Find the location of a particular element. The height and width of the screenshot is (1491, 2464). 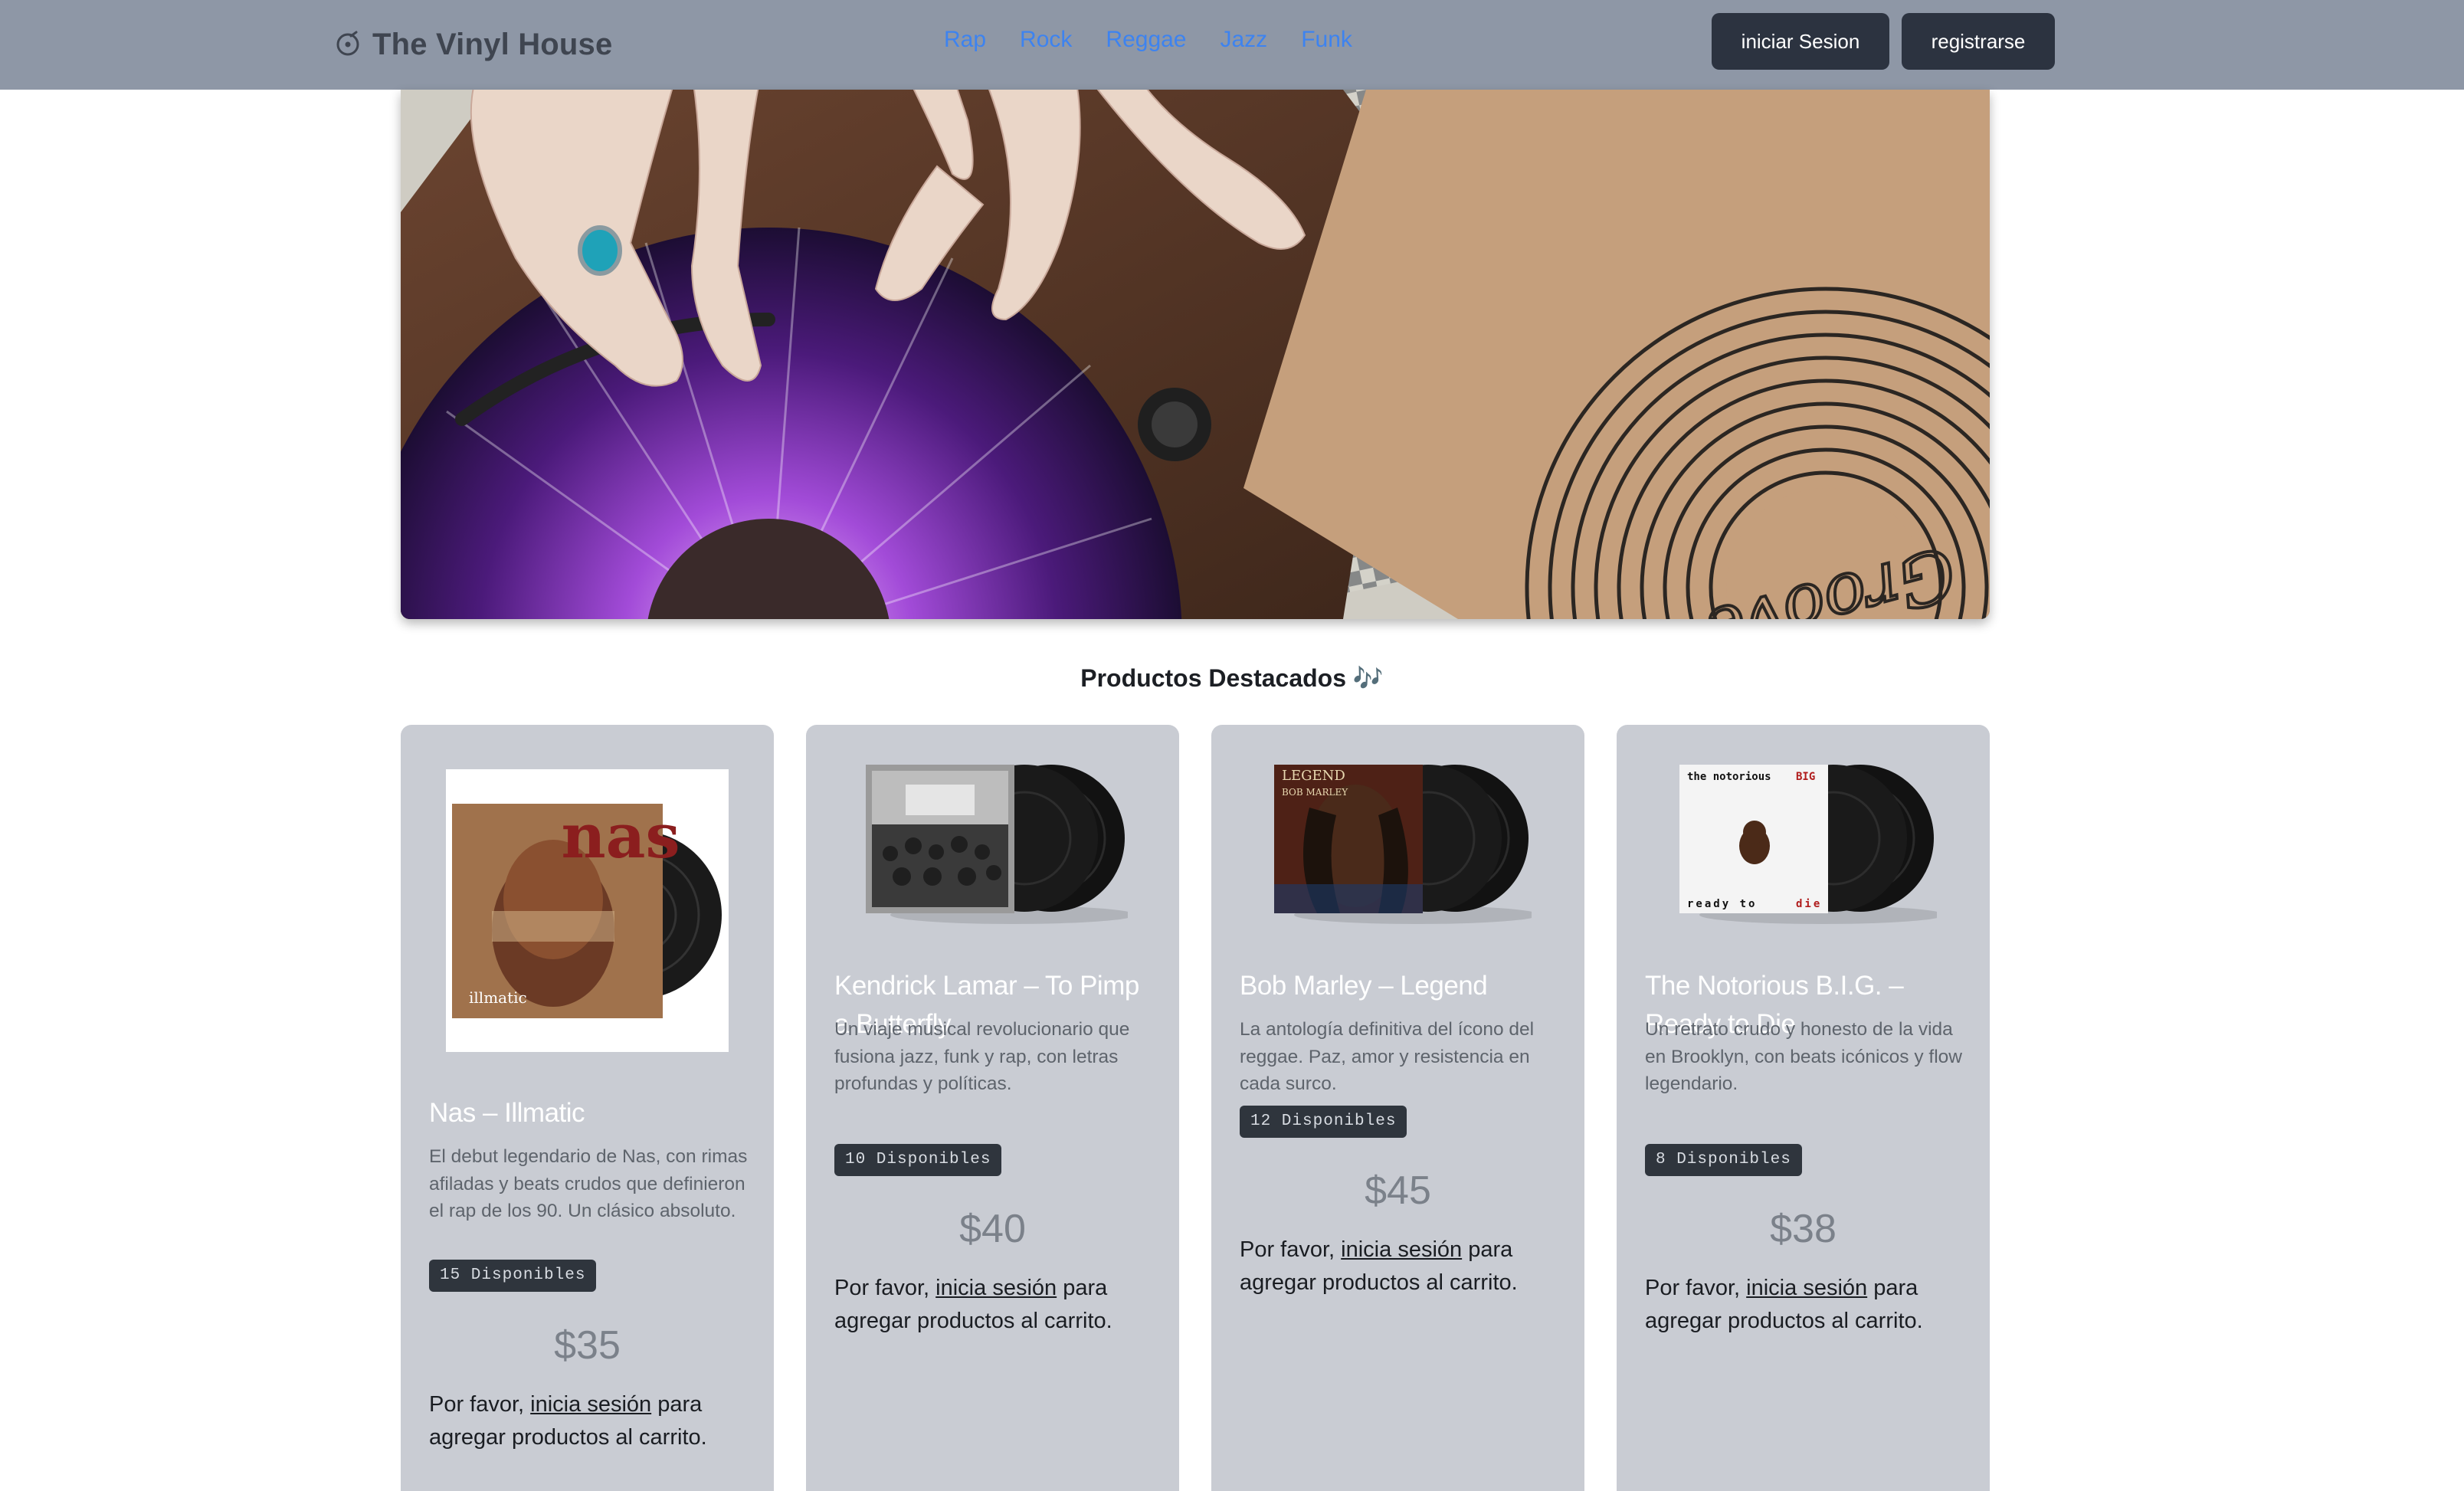

genre-nav: Rap Rock Reggae Jazz Funk is located at coordinates (1148, 40).